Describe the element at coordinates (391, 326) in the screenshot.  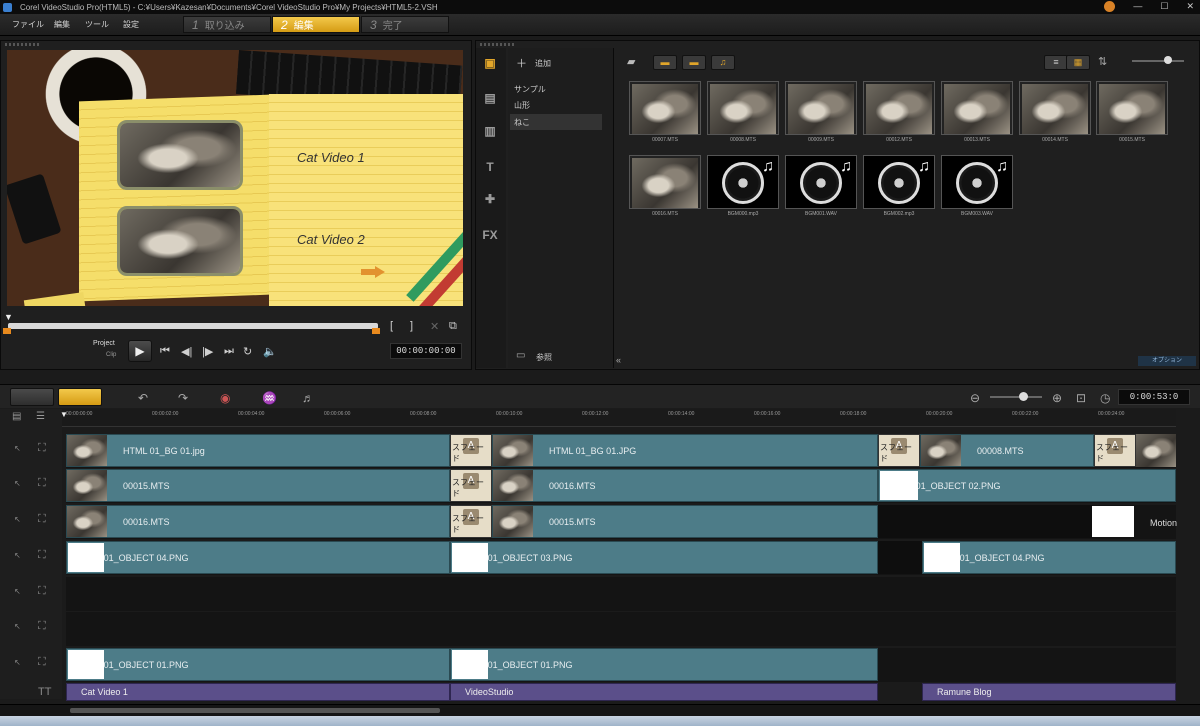
I see `mark-in-button: [` at that location.